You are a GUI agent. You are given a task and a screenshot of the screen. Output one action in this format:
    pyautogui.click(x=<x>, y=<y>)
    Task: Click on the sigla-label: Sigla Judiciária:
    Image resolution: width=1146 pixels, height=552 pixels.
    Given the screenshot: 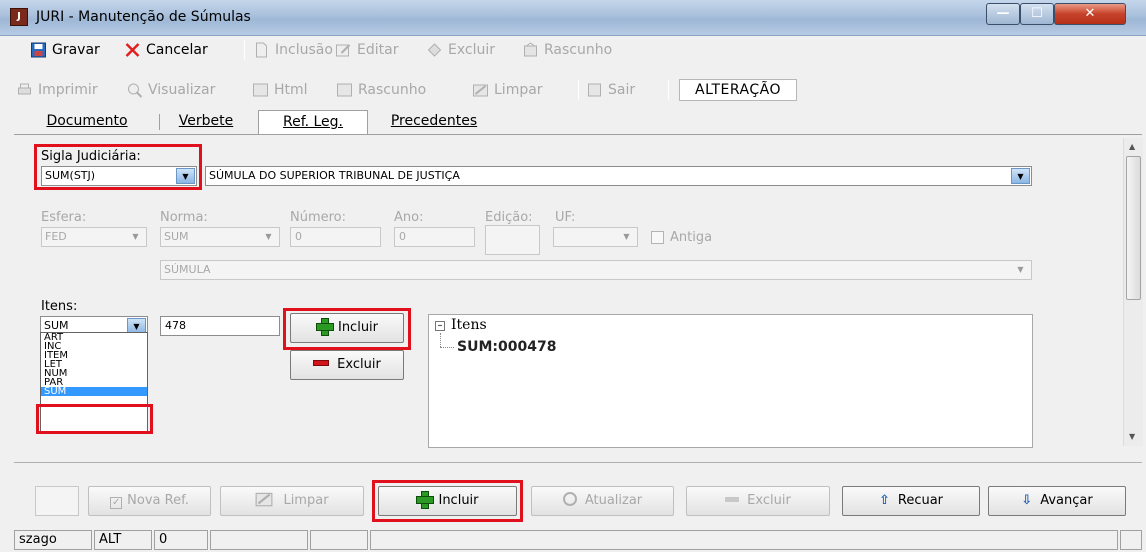 What is the action you would take?
    pyautogui.click(x=91, y=156)
    